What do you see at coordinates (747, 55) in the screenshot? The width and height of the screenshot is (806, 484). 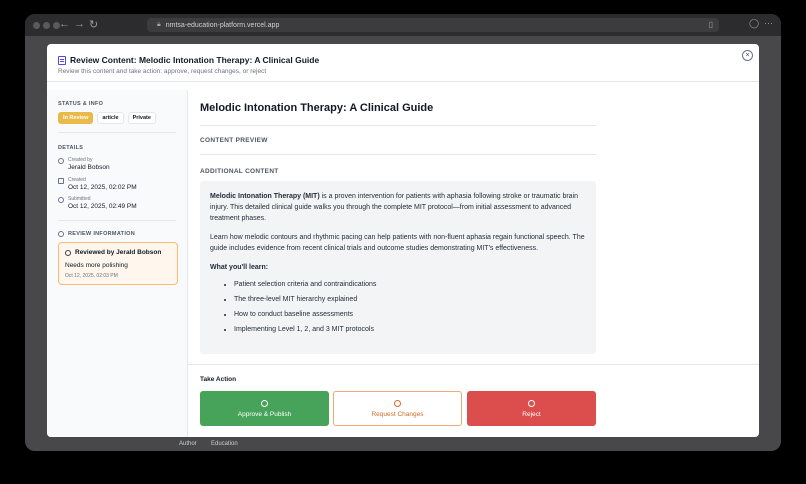 I see `close-icon: ×` at bounding box center [747, 55].